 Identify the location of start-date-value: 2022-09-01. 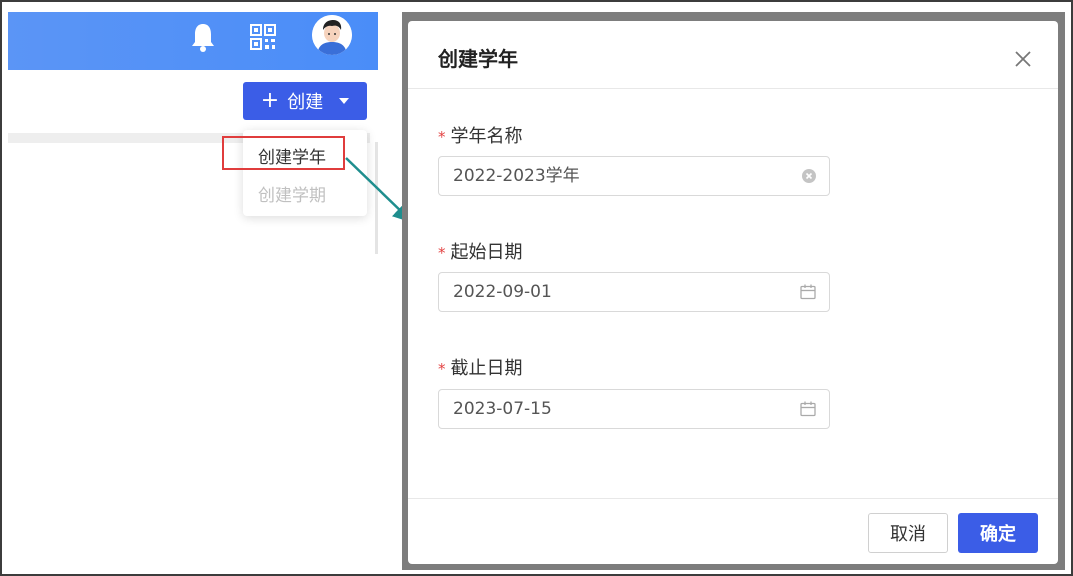
(502, 292).